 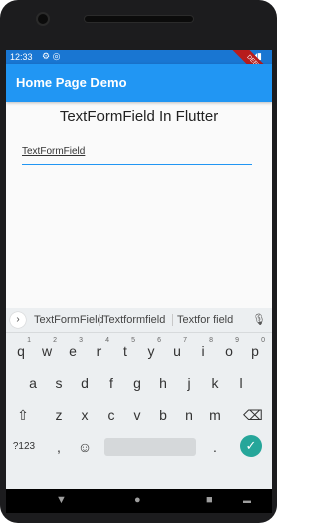 What do you see at coordinates (247, 500) in the screenshot?
I see `keyboard-switch-icon: ▬` at bounding box center [247, 500].